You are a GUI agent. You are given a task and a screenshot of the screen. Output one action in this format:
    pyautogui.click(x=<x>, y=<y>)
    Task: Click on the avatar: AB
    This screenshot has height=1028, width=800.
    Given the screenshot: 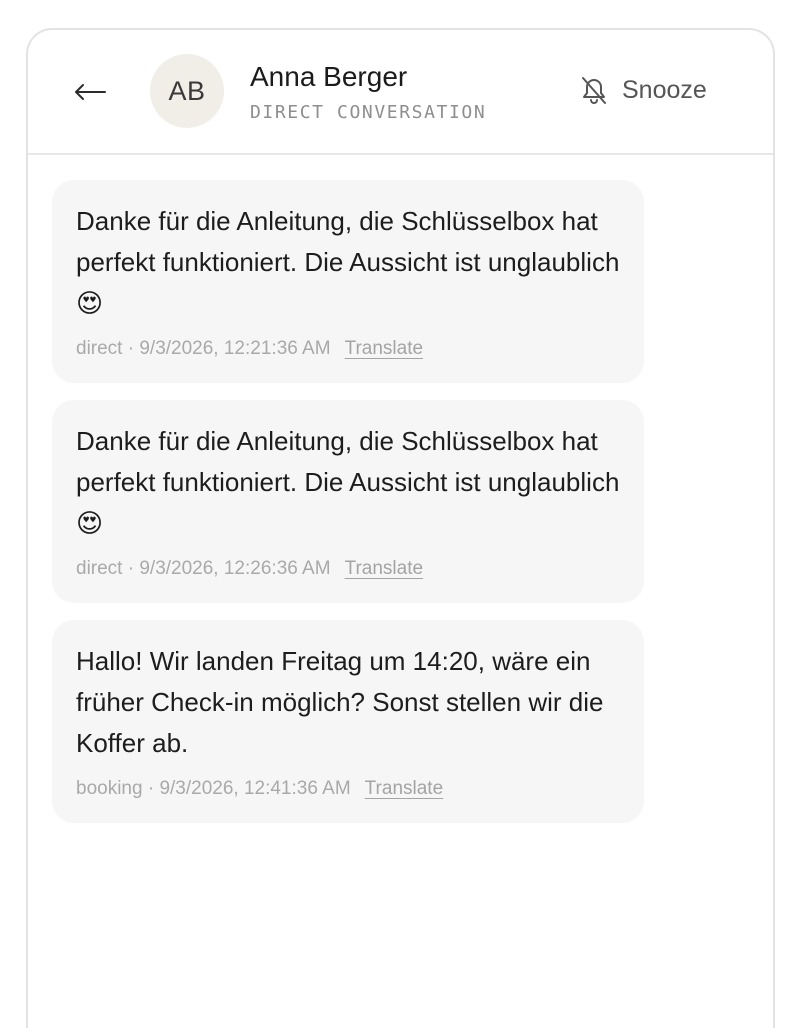 What is the action you would take?
    pyautogui.click(x=187, y=91)
    